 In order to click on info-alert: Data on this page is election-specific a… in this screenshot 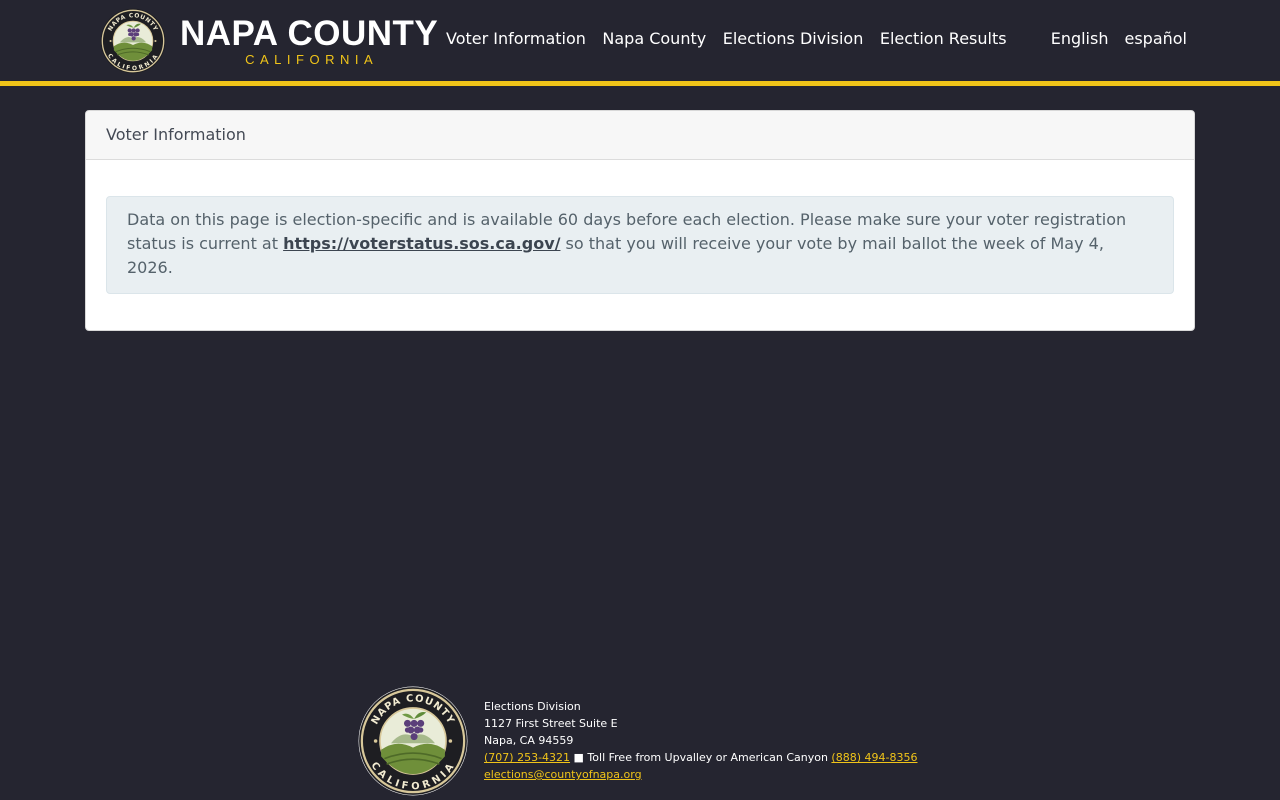, I will do `click(640, 245)`.